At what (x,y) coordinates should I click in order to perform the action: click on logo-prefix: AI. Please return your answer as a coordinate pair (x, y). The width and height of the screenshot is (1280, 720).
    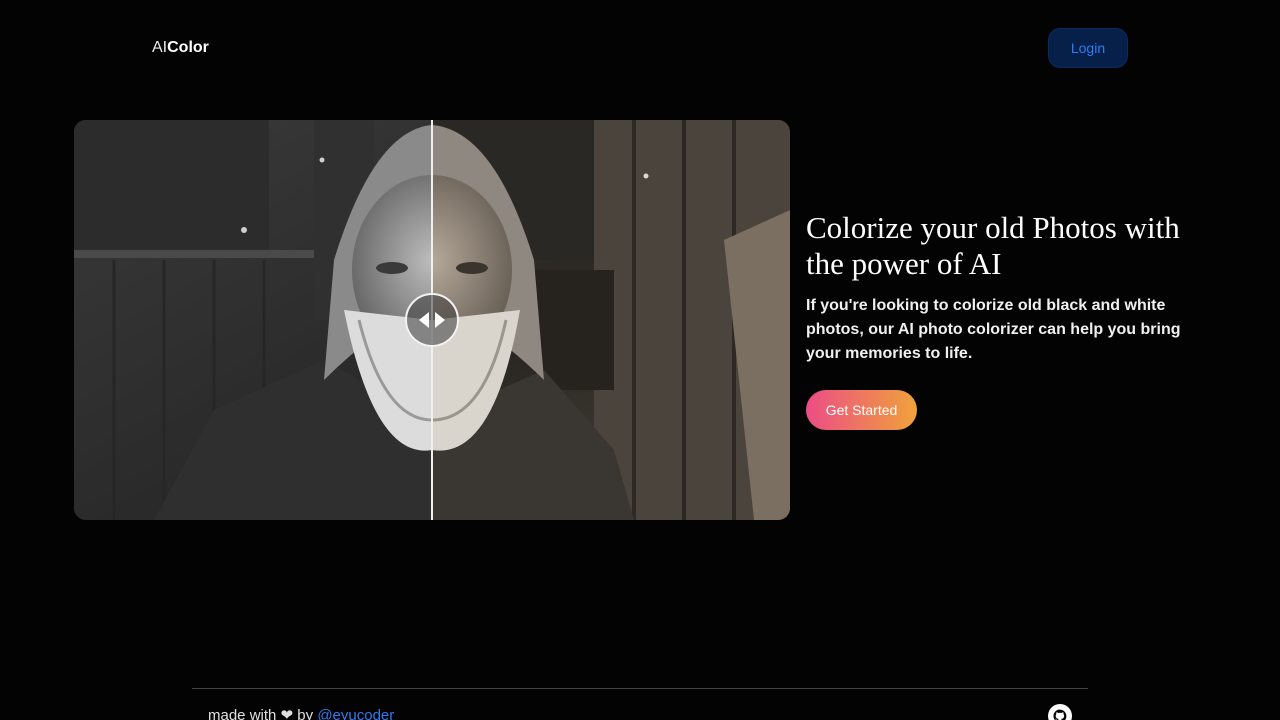
    Looking at the image, I should click on (160, 47).